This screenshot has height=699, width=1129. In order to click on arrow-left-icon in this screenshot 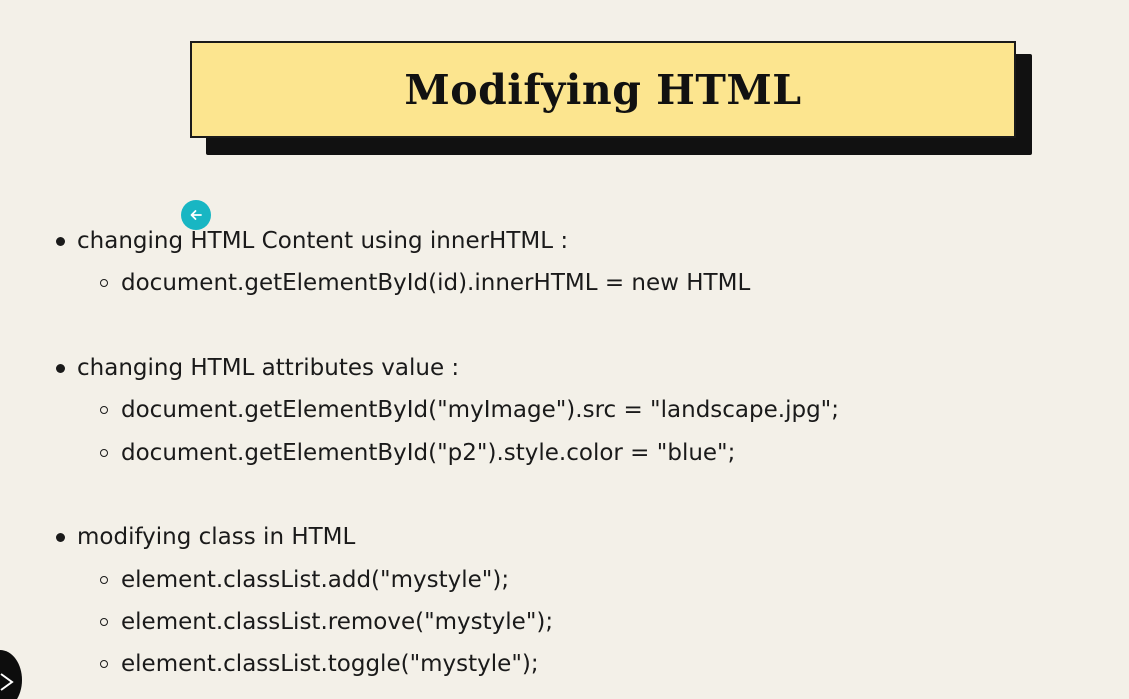, I will do `click(196, 215)`.